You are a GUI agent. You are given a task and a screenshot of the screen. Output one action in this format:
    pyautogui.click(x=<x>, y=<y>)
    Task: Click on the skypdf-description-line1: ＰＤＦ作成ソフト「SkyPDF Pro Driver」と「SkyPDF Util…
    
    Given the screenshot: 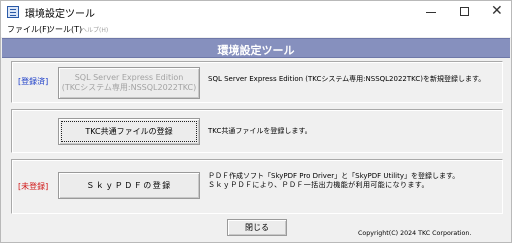 What is the action you would take?
    pyautogui.click(x=334, y=176)
    